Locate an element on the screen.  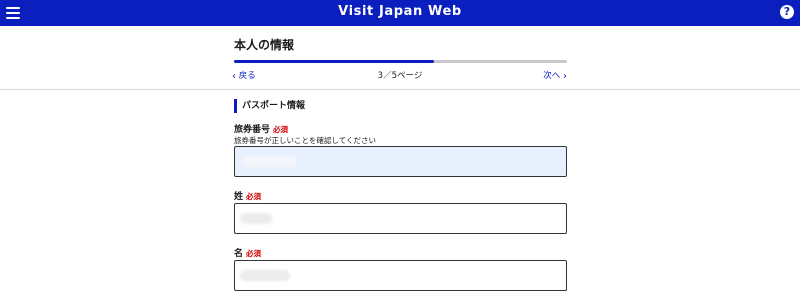
next-button: 次へ › is located at coordinates (555, 75).